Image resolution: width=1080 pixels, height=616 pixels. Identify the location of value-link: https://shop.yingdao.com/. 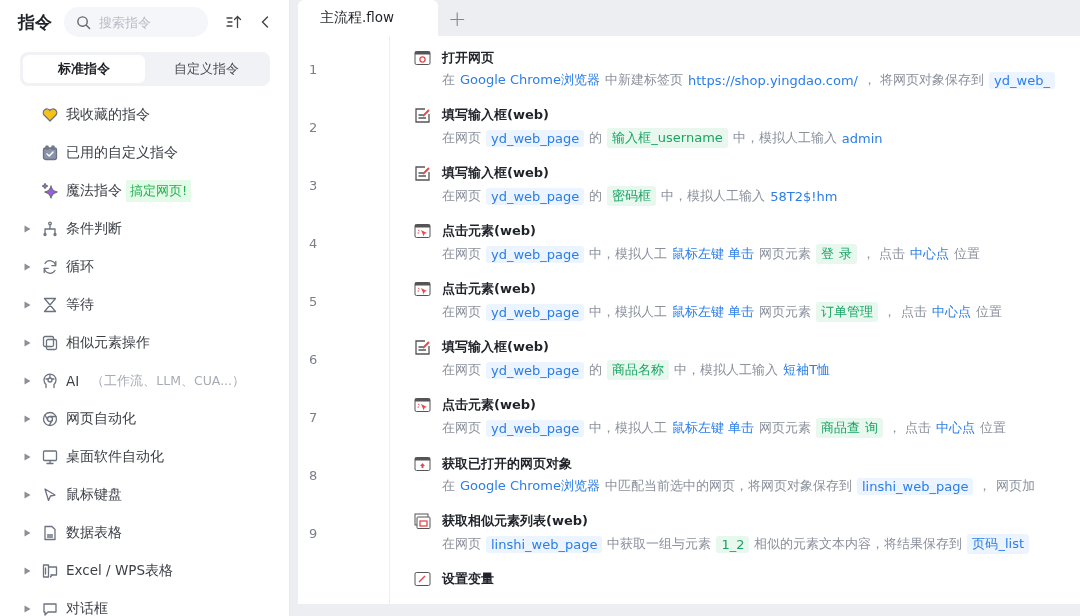
(772, 80).